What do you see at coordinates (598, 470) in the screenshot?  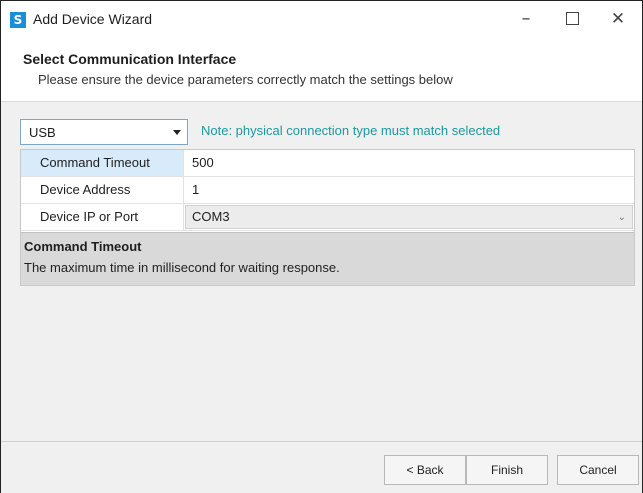 I see `cancel-button: Cancel` at bounding box center [598, 470].